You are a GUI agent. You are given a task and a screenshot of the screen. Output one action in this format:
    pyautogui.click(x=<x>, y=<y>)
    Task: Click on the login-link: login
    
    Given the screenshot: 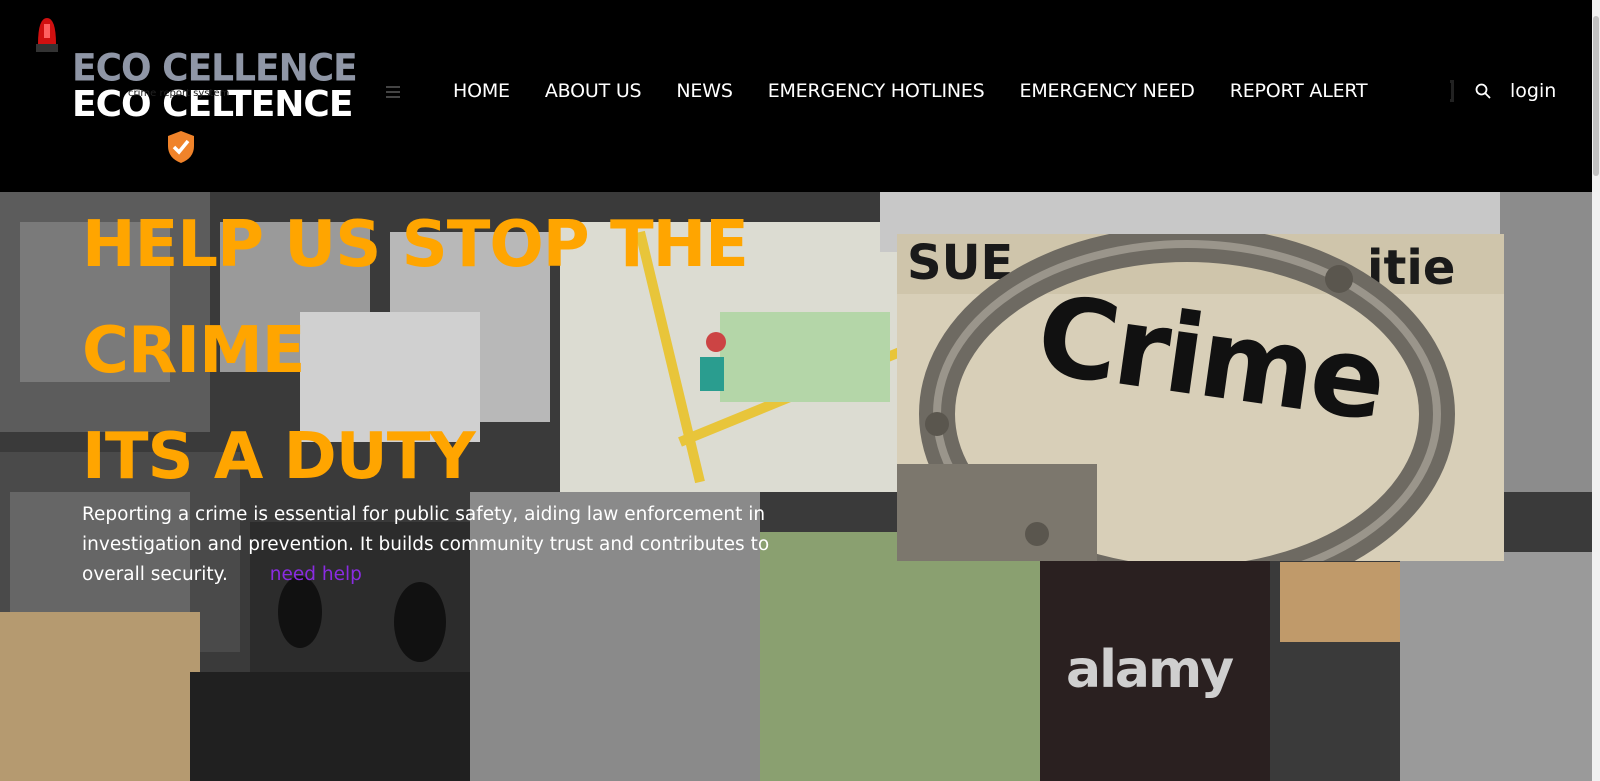 What is the action you would take?
    pyautogui.click(x=1533, y=91)
    